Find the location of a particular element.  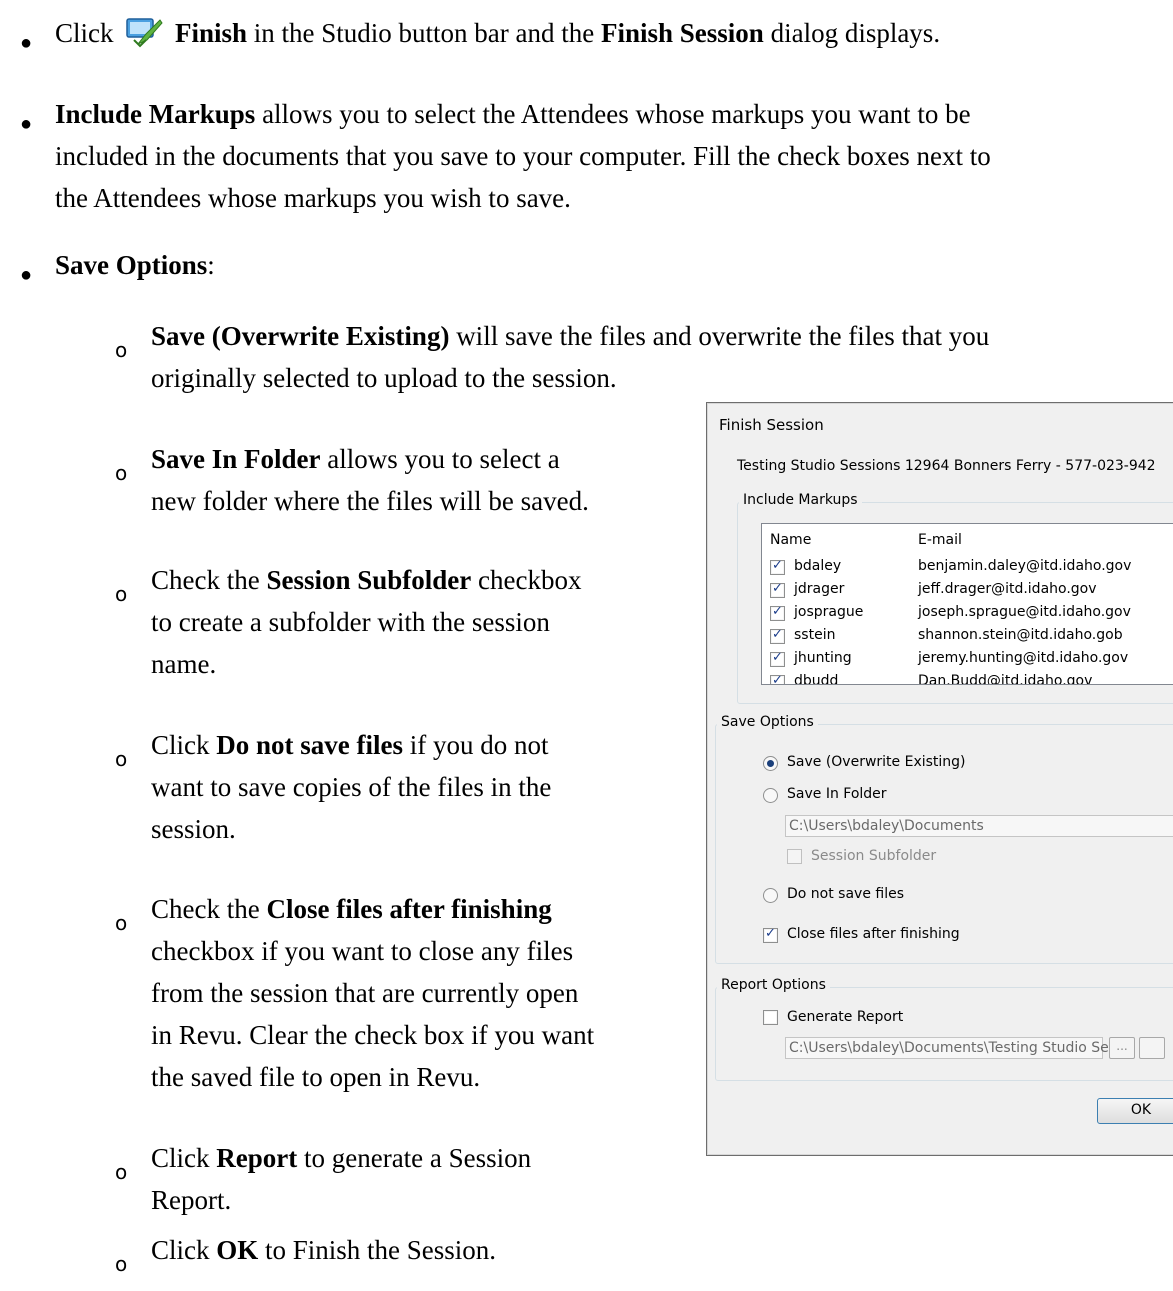

report-options-group-label: Report Options is located at coordinates (773, 985).